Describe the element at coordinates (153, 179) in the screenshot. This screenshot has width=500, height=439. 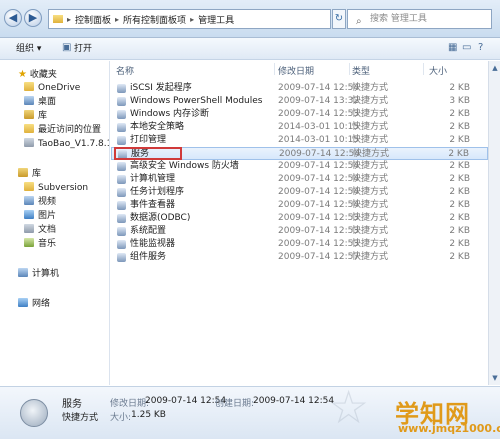
I see `file-name: 计算机管理` at that location.